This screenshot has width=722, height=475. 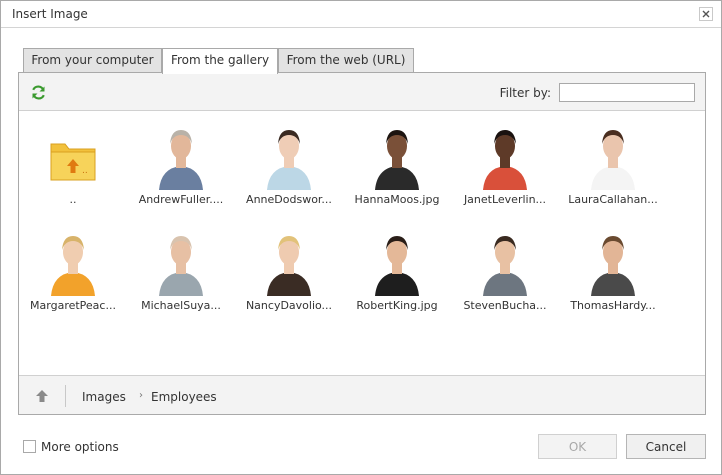 I want to click on gallery-item-name: .., so click(x=73, y=199).